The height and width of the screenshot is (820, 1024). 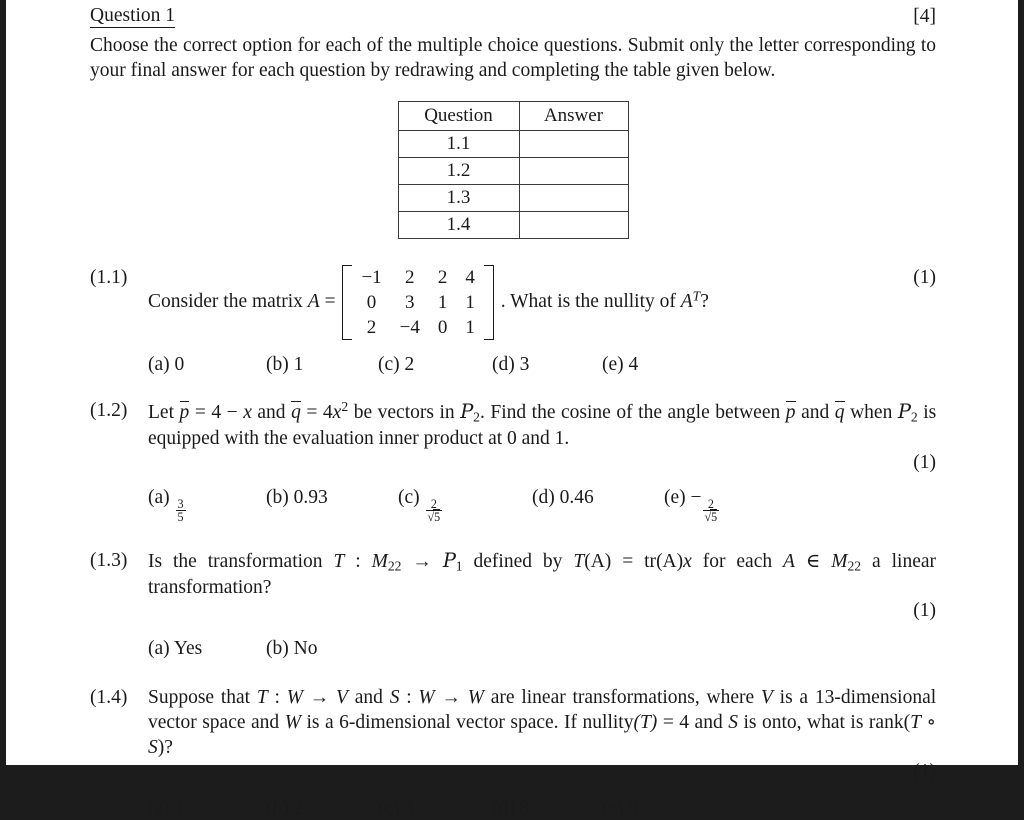 I want to click on option-value: 1, so click(x=179, y=809).